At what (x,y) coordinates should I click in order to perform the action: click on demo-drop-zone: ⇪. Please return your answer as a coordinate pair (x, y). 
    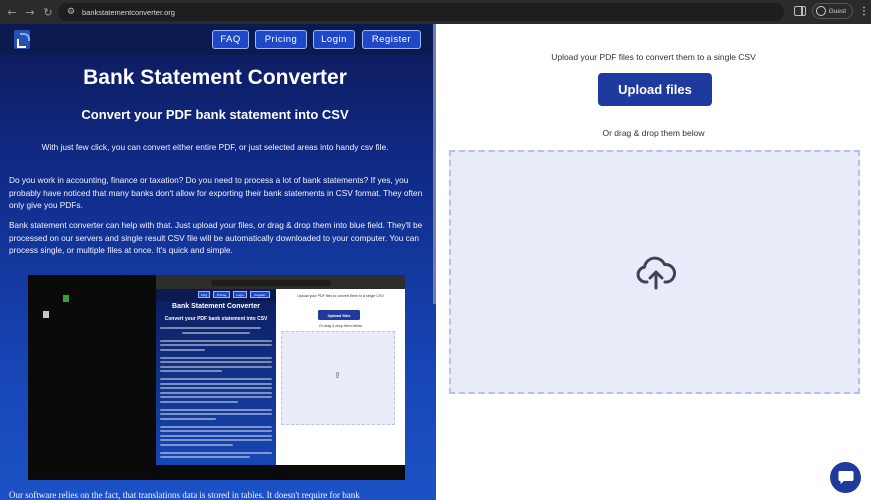
    Looking at the image, I should click on (338, 378).